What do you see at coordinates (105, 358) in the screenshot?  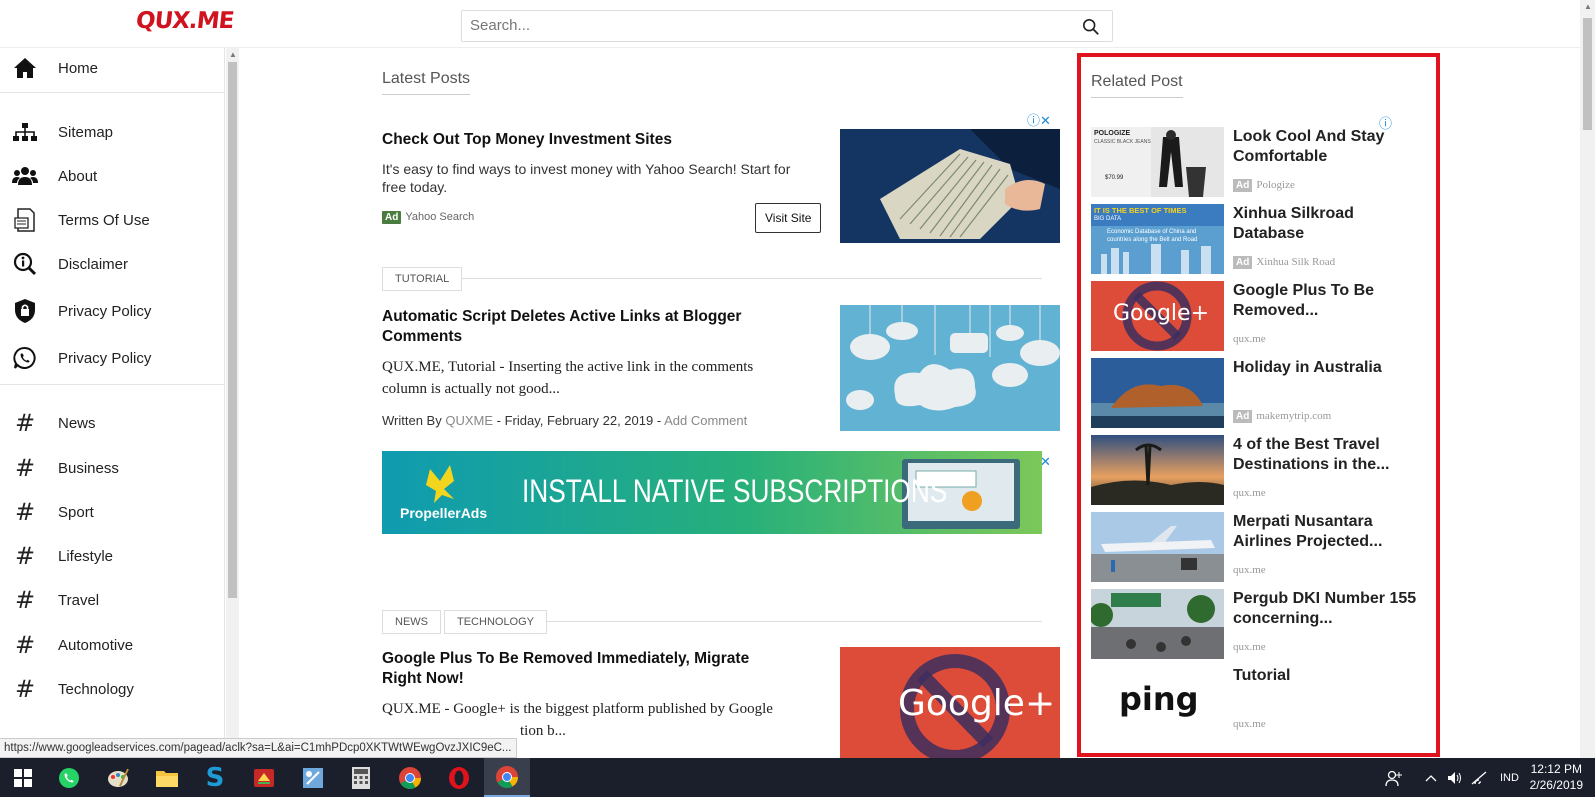 I see `sidebar-item-label: Privacy Policy` at bounding box center [105, 358].